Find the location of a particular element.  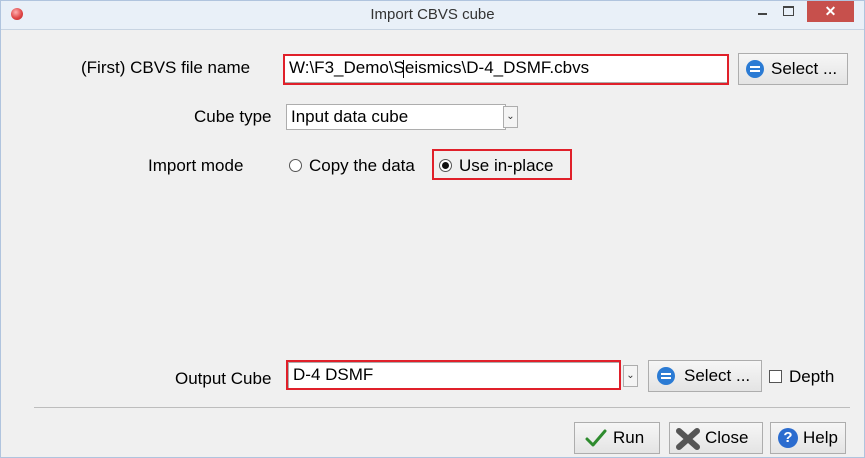

radio-use-in-place is located at coordinates (445, 165).